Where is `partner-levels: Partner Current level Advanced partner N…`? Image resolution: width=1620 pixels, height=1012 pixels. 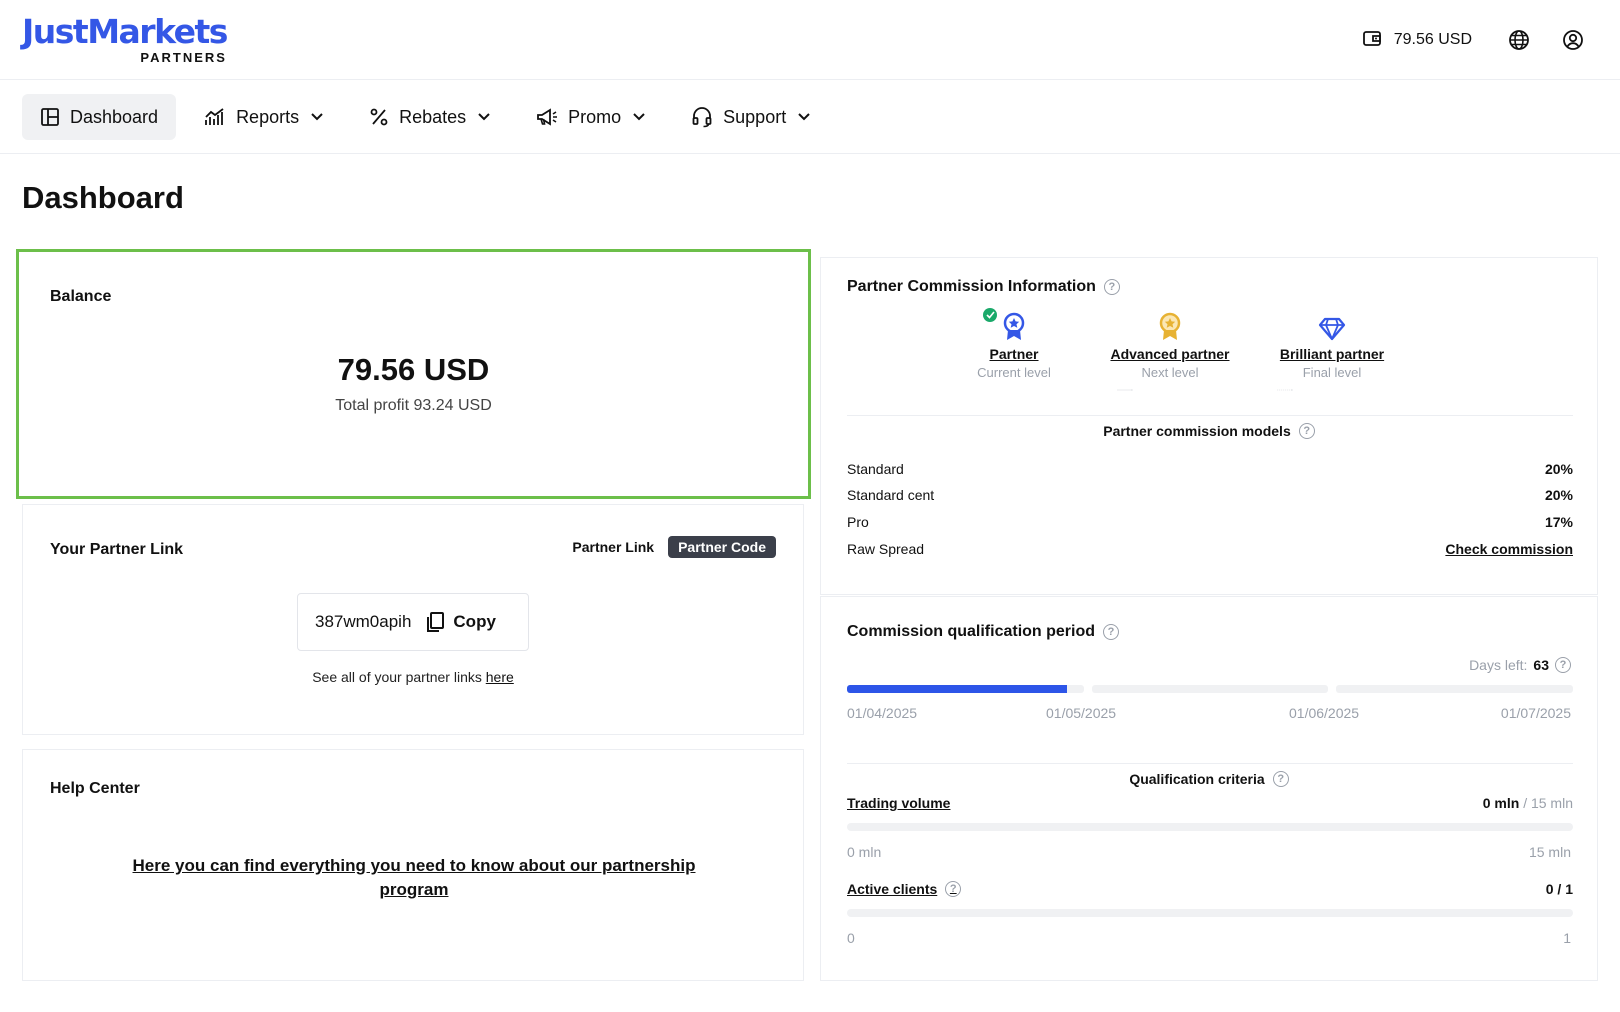 partner-levels: Partner Current level Advanced partner N… is located at coordinates (1209, 353).